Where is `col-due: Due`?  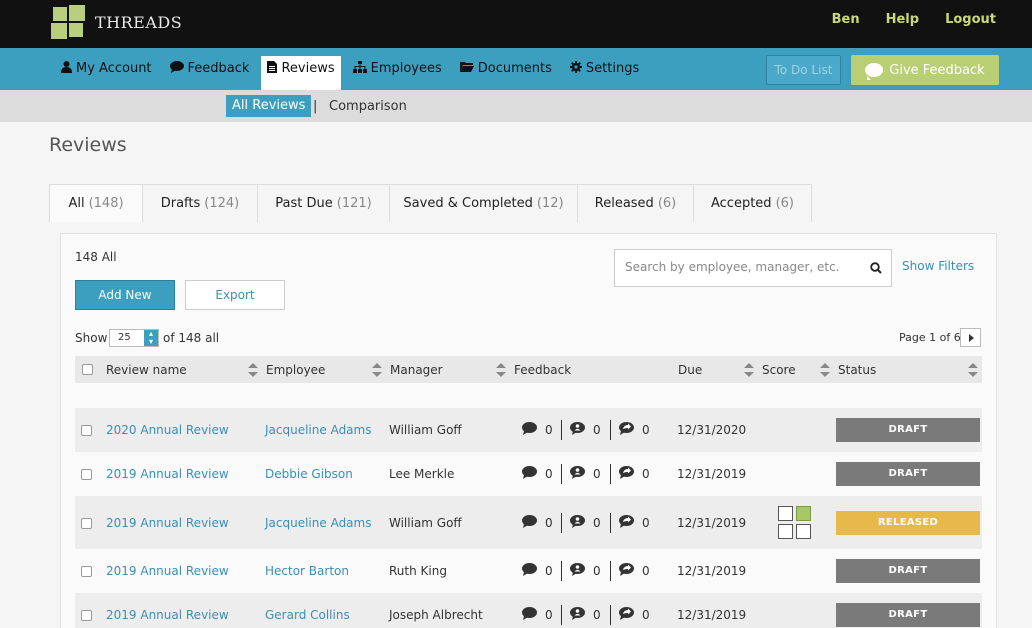 col-due: Due is located at coordinates (690, 370).